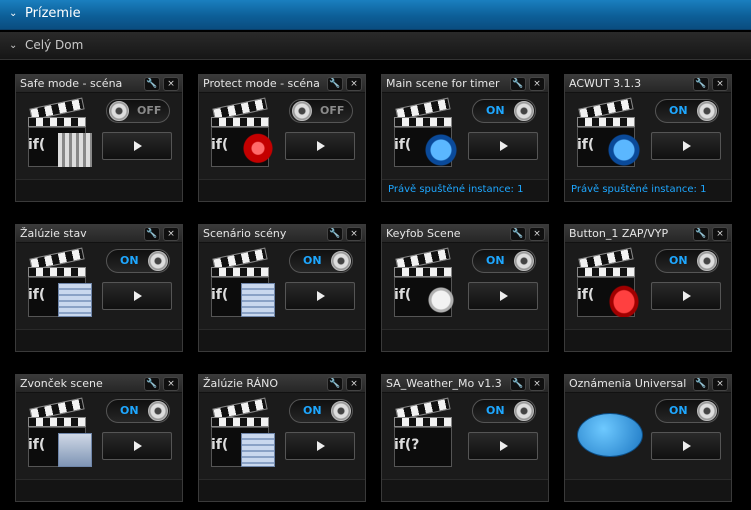 The height and width of the screenshot is (510, 751). I want to click on scene-name: Safe mode - scéna, so click(71, 83).